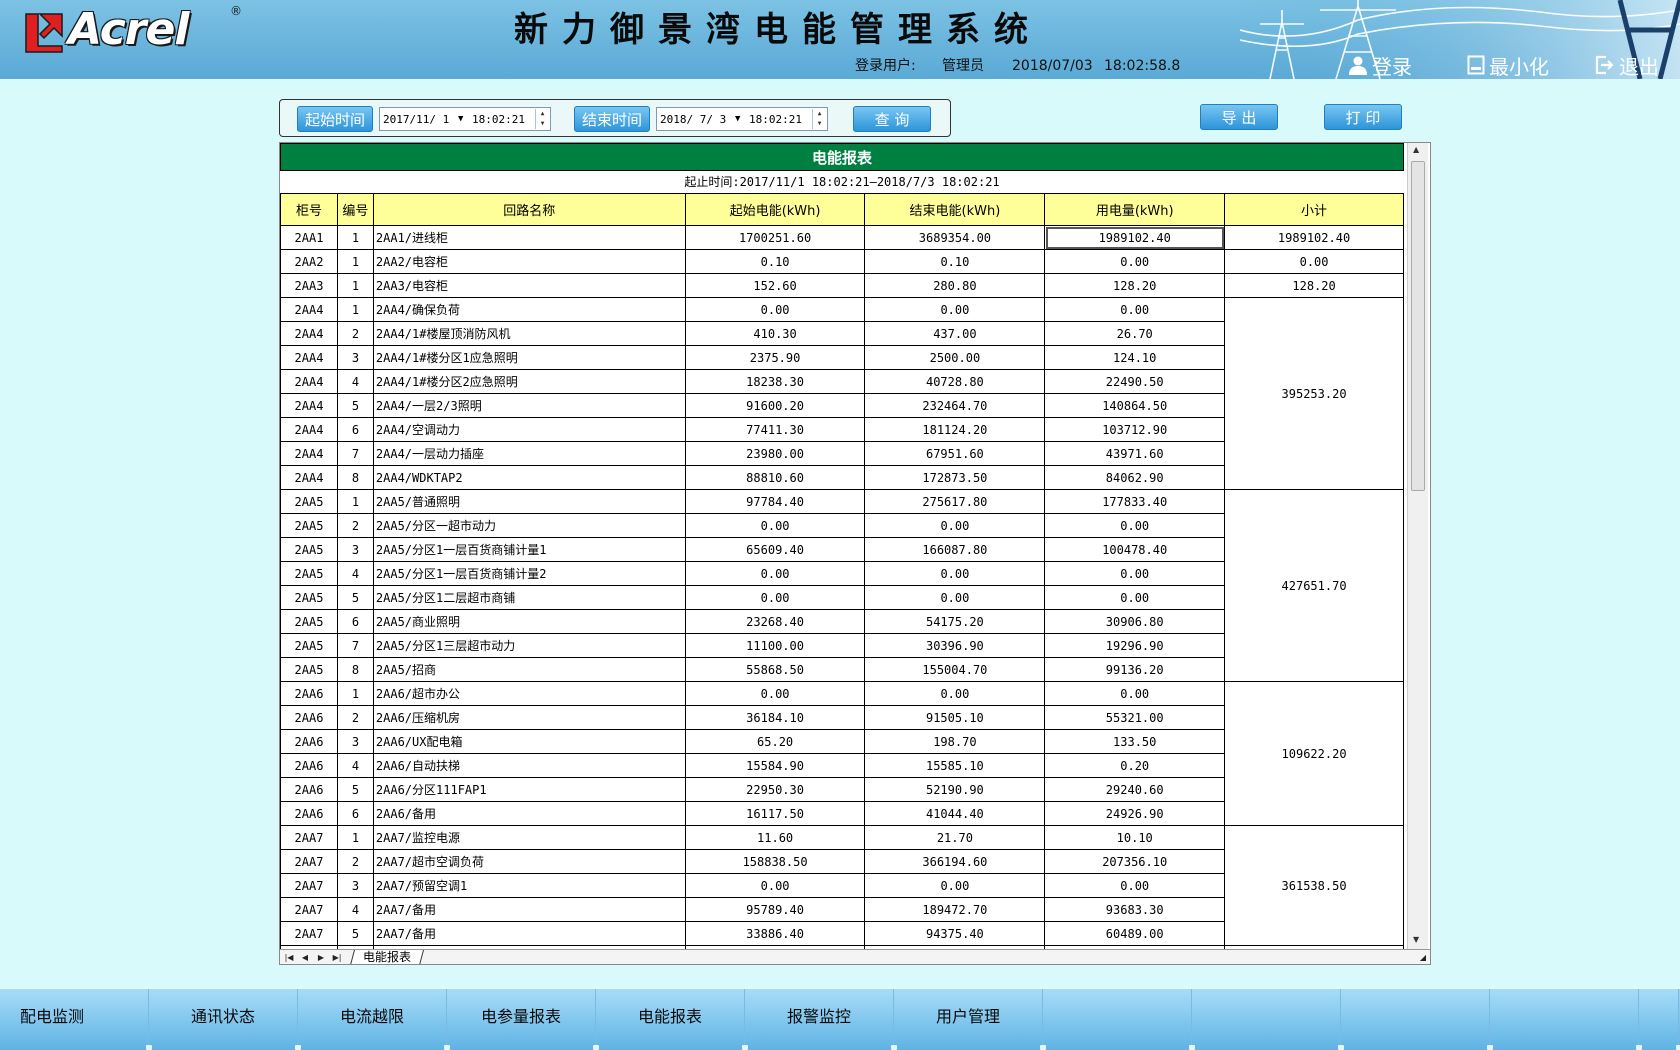  Describe the element at coordinates (775, 837) in the screenshot. I see `cell-start-energy: 11.60` at that location.